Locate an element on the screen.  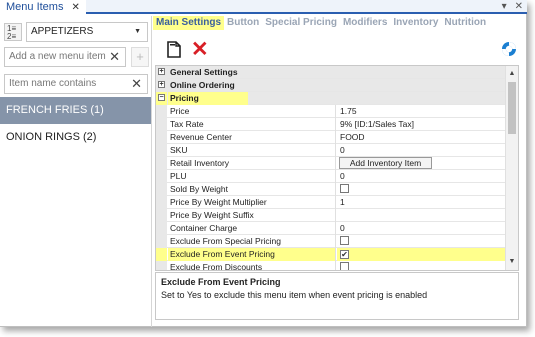
menu-item-list: FRENCH FRIES (1) ONION RINGS (2) is located at coordinates (75, 124).